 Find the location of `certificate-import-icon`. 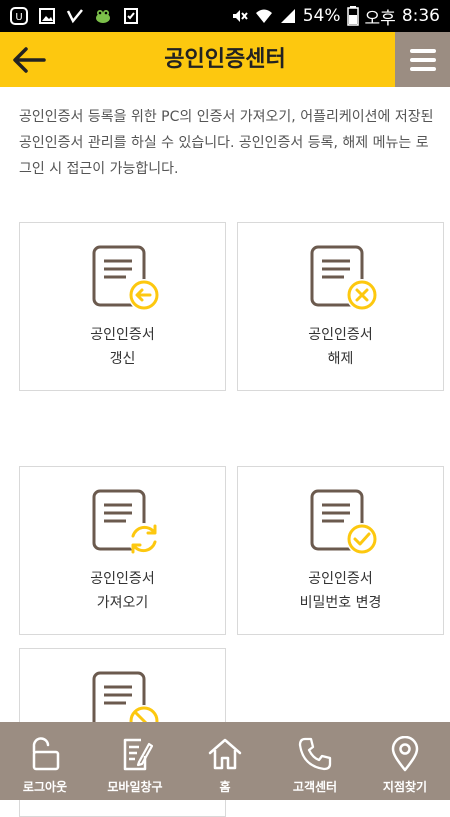

certificate-import-icon is located at coordinates (126, 522).